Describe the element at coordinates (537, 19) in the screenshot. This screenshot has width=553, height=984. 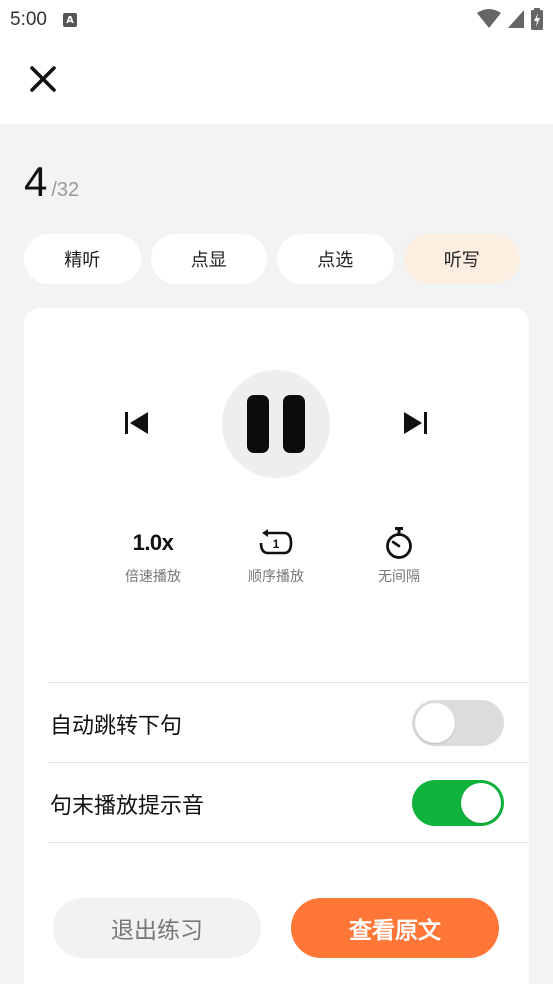
I see `battery-icon` at that location.